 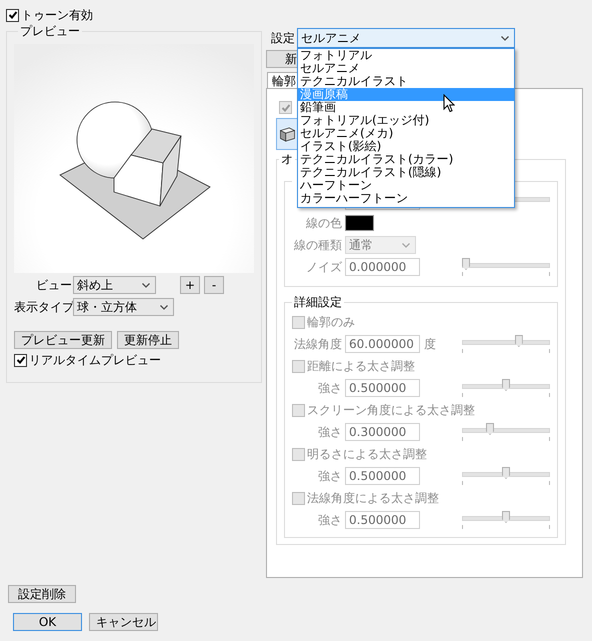 I want to click on field-label: 線の種類, so click(x=318, y=245).